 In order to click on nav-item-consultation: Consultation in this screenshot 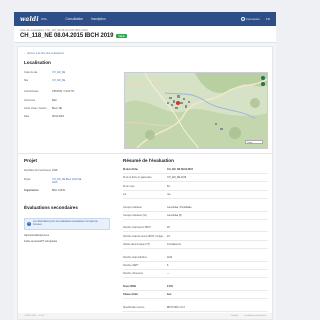, I will do `click(74, 19)`.